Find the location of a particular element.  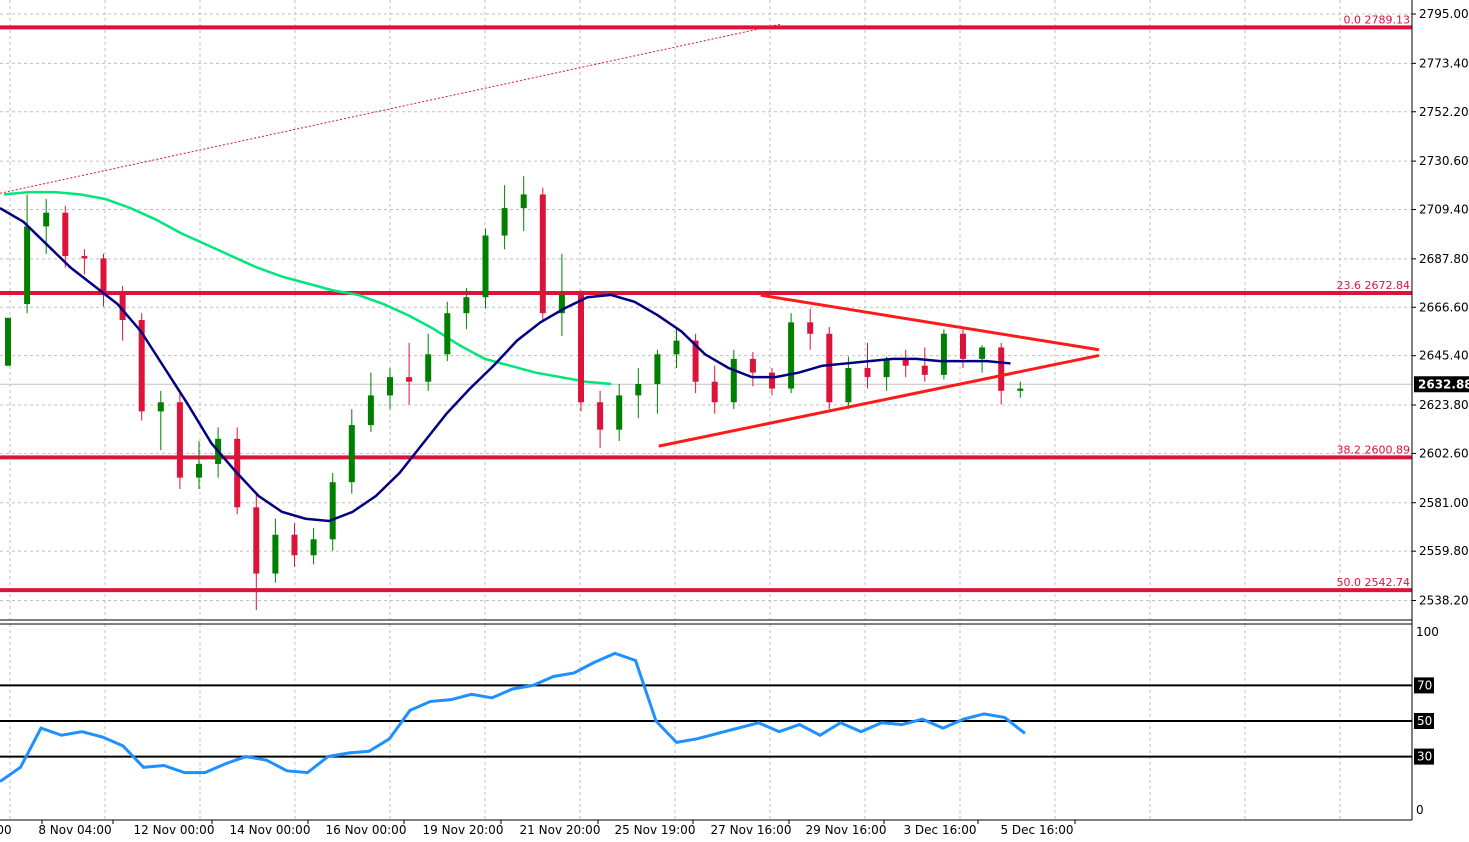

y-tick-label: 2559.80 is located at coordinates (1444, 551).